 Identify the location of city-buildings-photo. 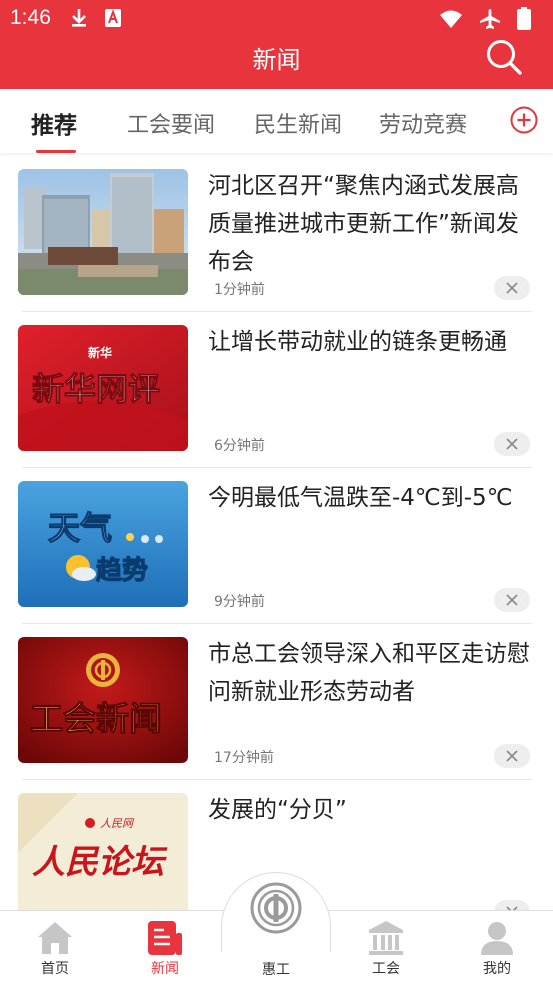
(103, 232).